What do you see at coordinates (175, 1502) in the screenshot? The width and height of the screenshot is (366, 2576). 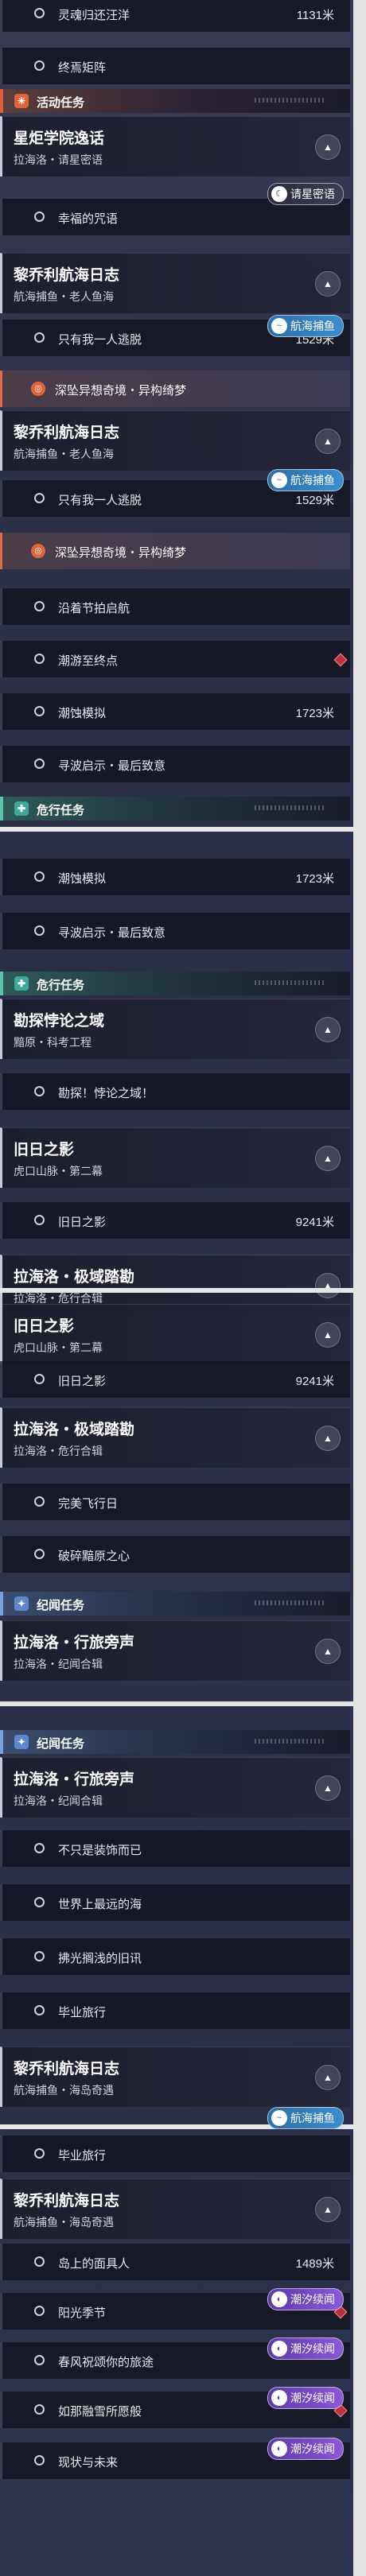 I see `objective-row: 完美飞行日` at bounding box center [175, 1502].